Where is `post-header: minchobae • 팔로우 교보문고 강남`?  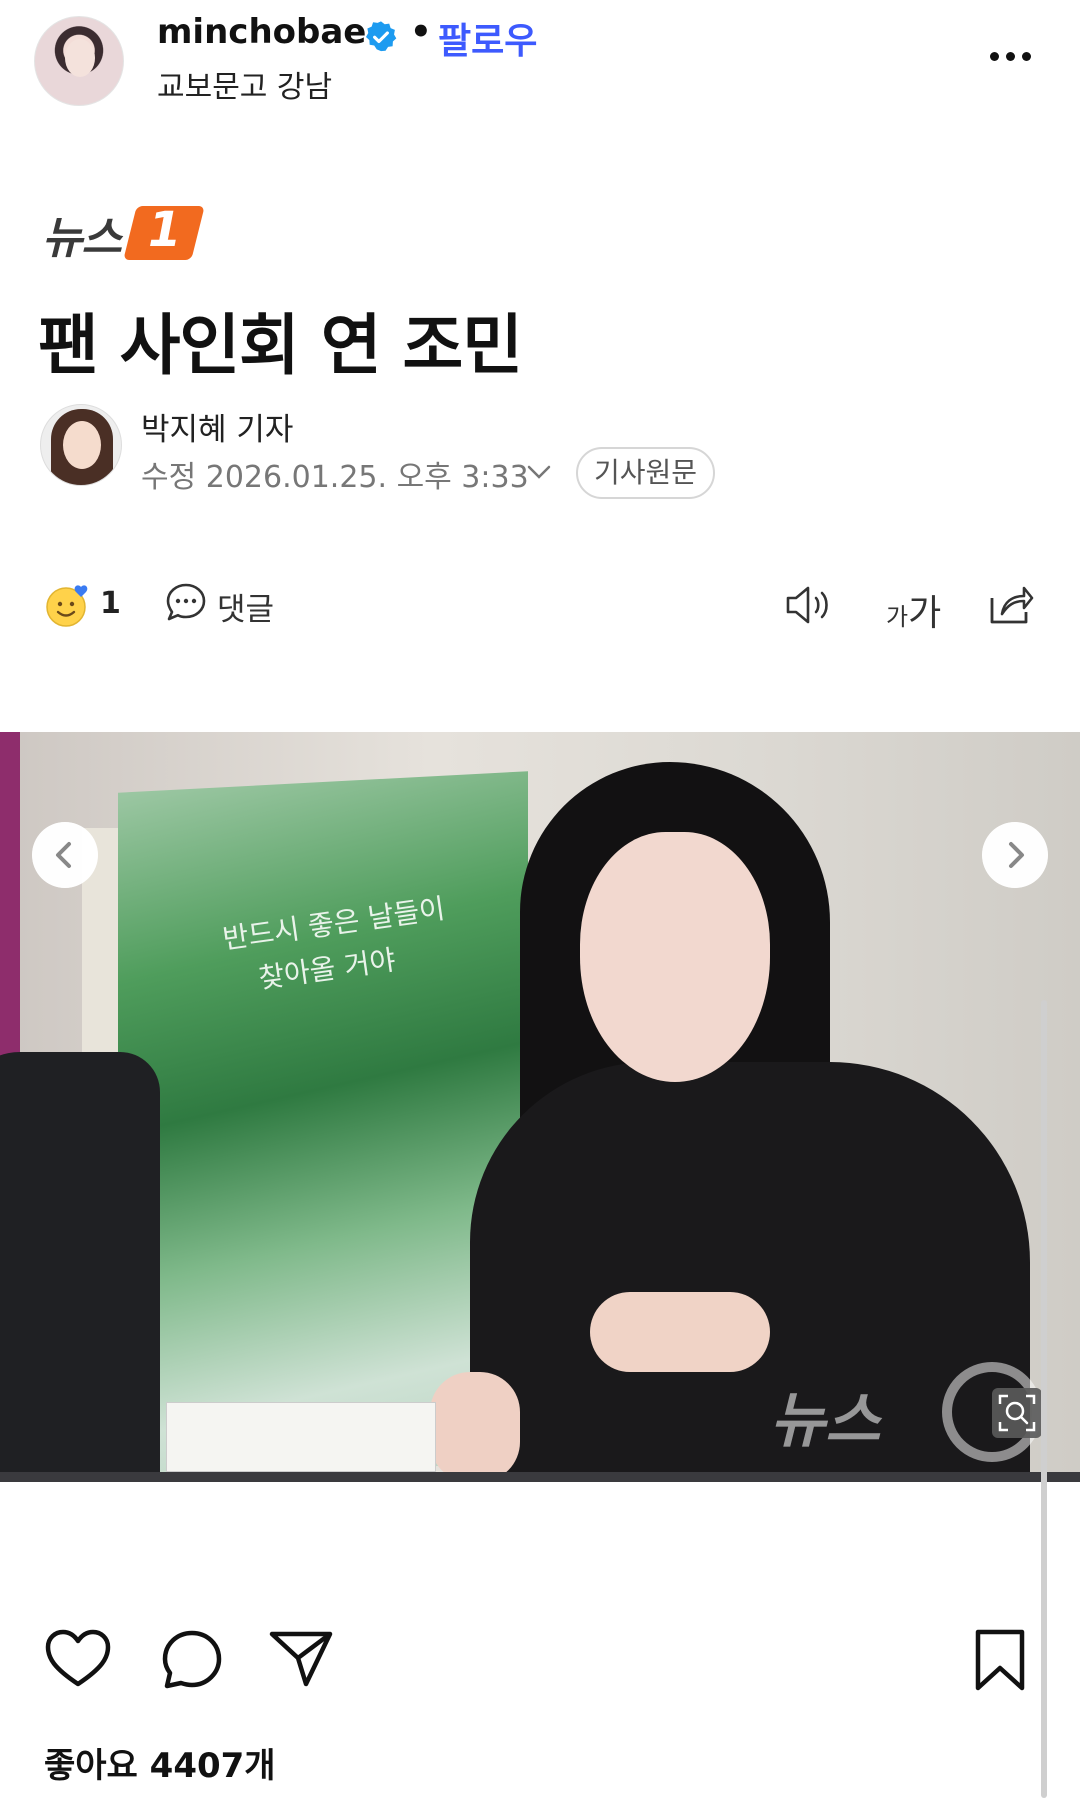 post-header: minchobae • 팔로우 교보문고 강남 is located at coordinates (540, 60).